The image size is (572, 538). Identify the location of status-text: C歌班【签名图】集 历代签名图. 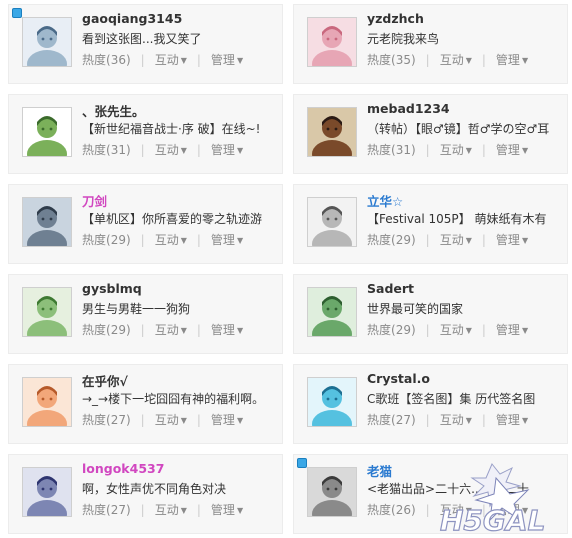
(466, 398).